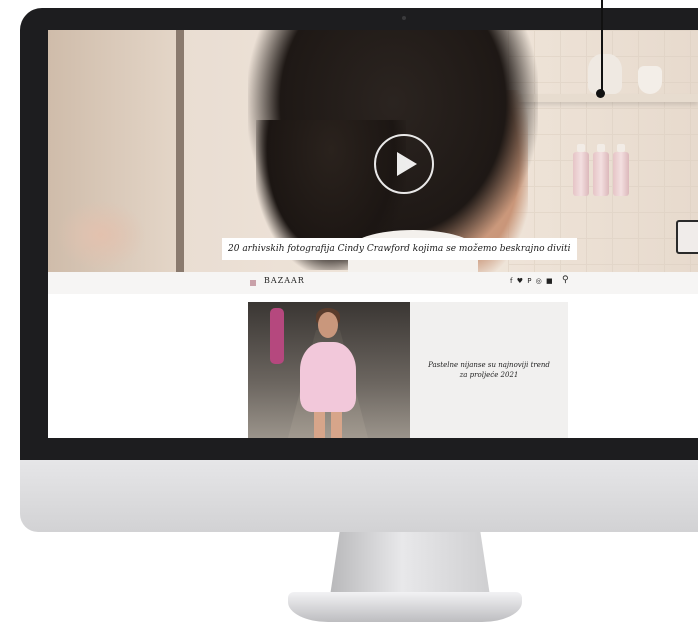  I want to click on background-shelf, so click(608, 98).